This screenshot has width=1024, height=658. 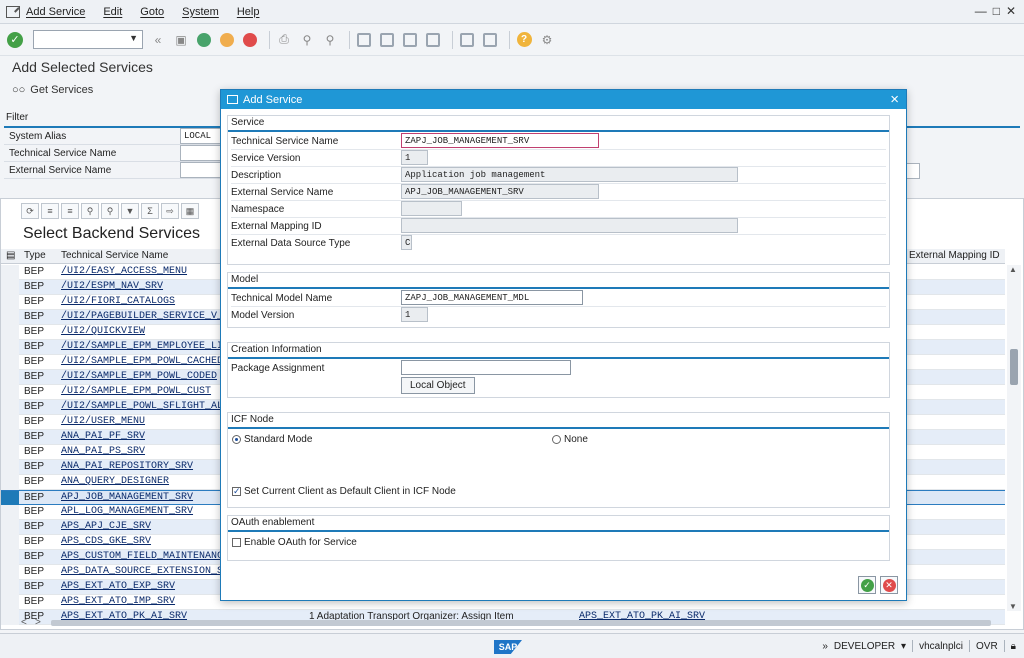 What do you see at coordinates (438, 385) in the screenshot?
I see `local-object-button: Local Object` at bounding box center [438, 385].